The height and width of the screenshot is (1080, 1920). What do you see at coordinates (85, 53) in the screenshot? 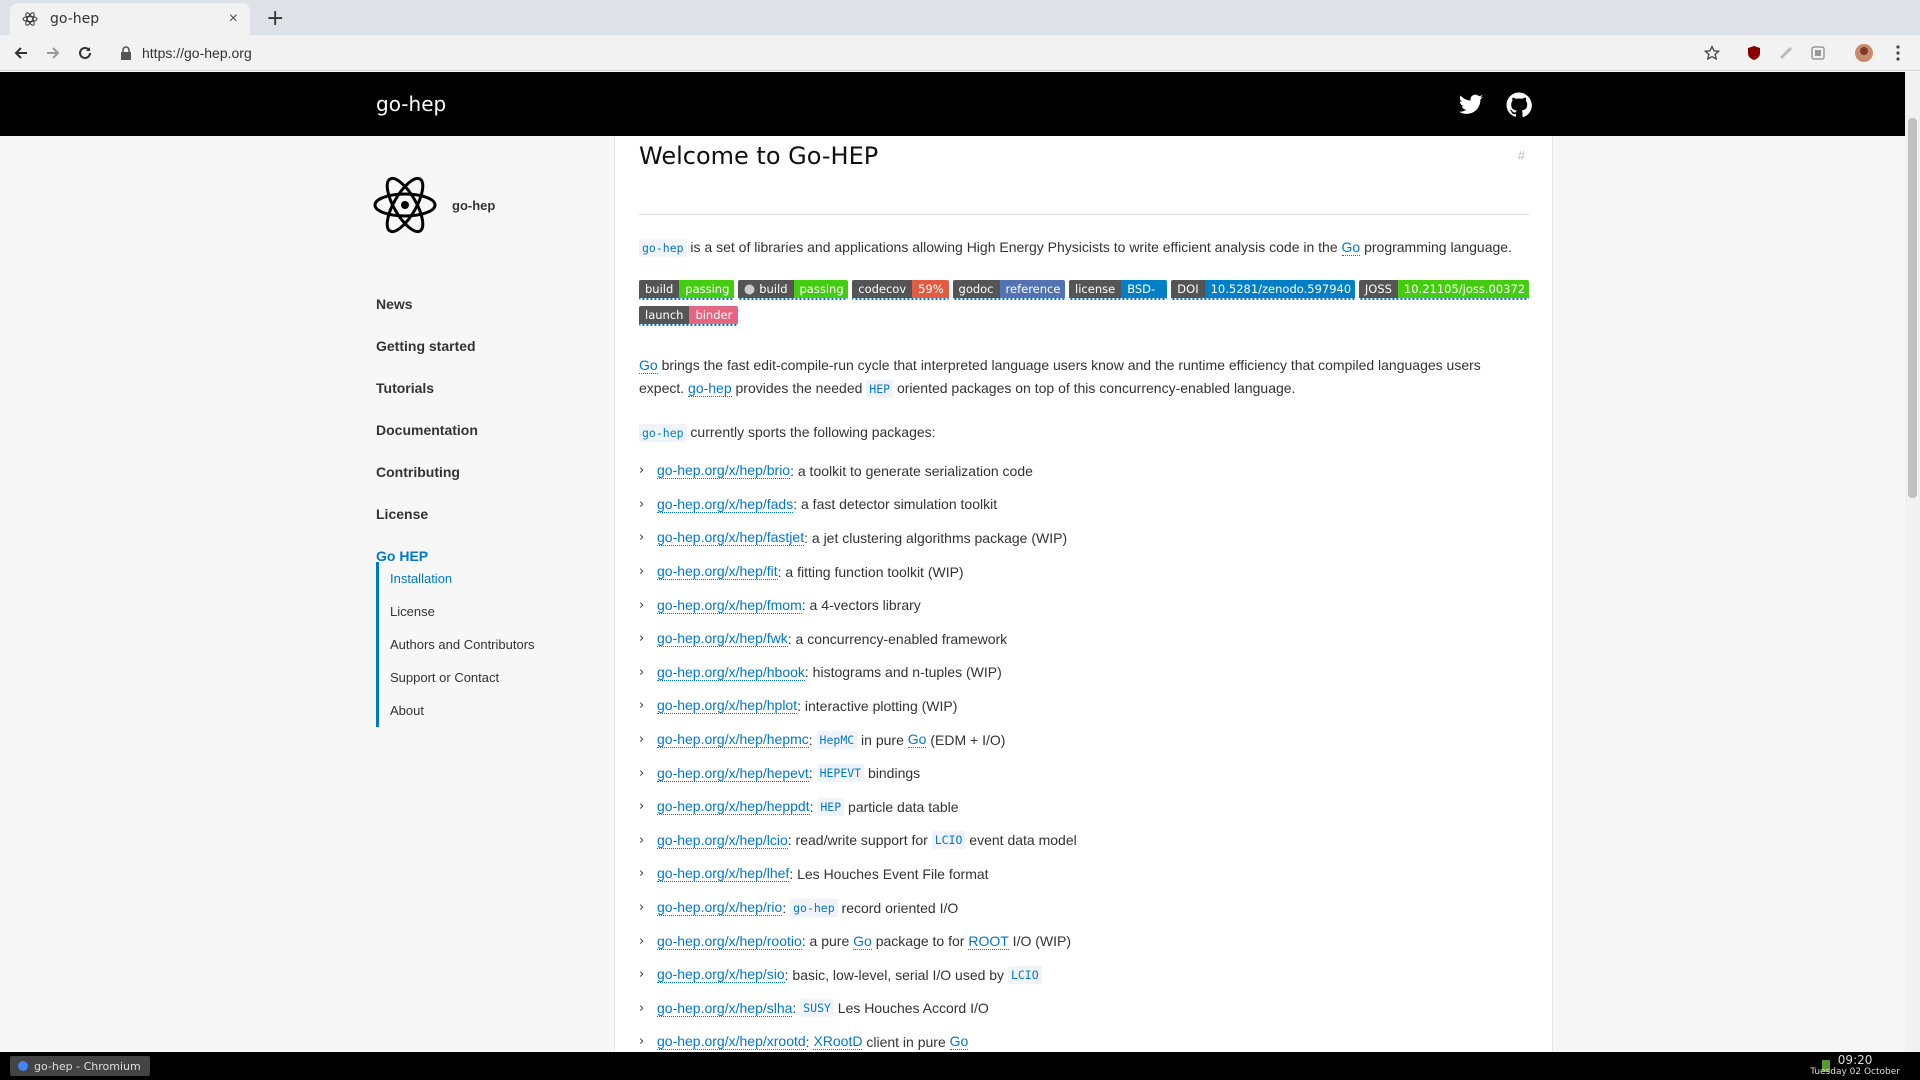
I see `reload-icon` at bounding box center [85, 53].